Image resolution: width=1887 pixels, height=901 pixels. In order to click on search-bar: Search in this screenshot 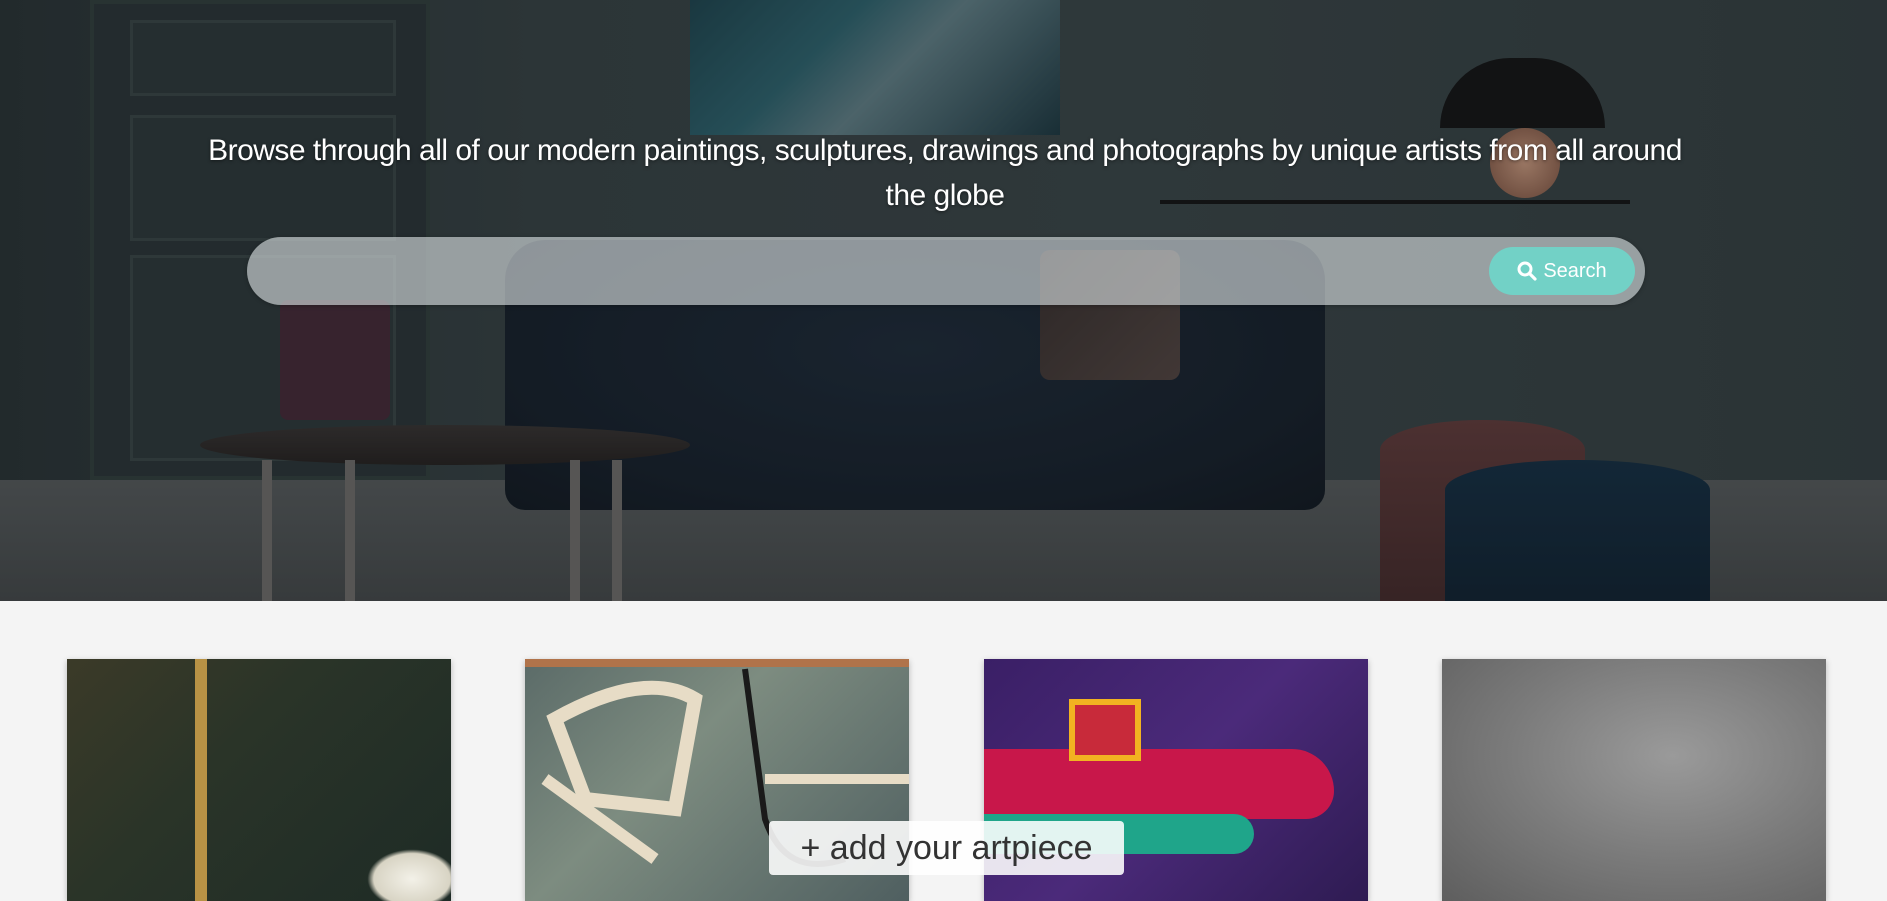, I will do `click(946, 271)`.